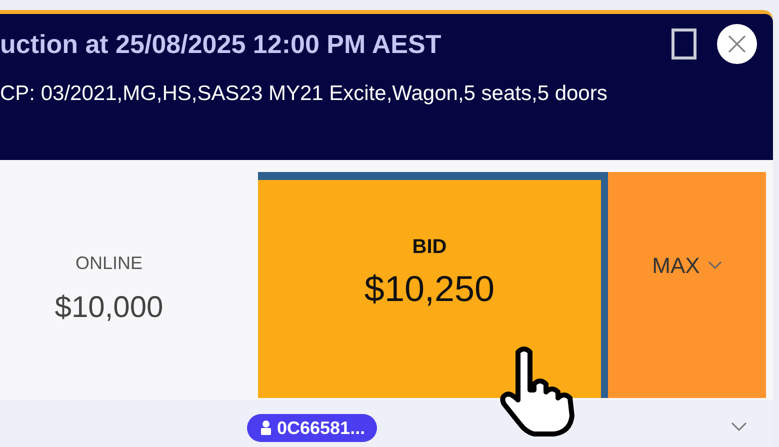  Describe the element at coordinates (221, 44) in the screenshot. I see `auction-title: uction at 25/08/2025 12:00 PM AEST` at that location.